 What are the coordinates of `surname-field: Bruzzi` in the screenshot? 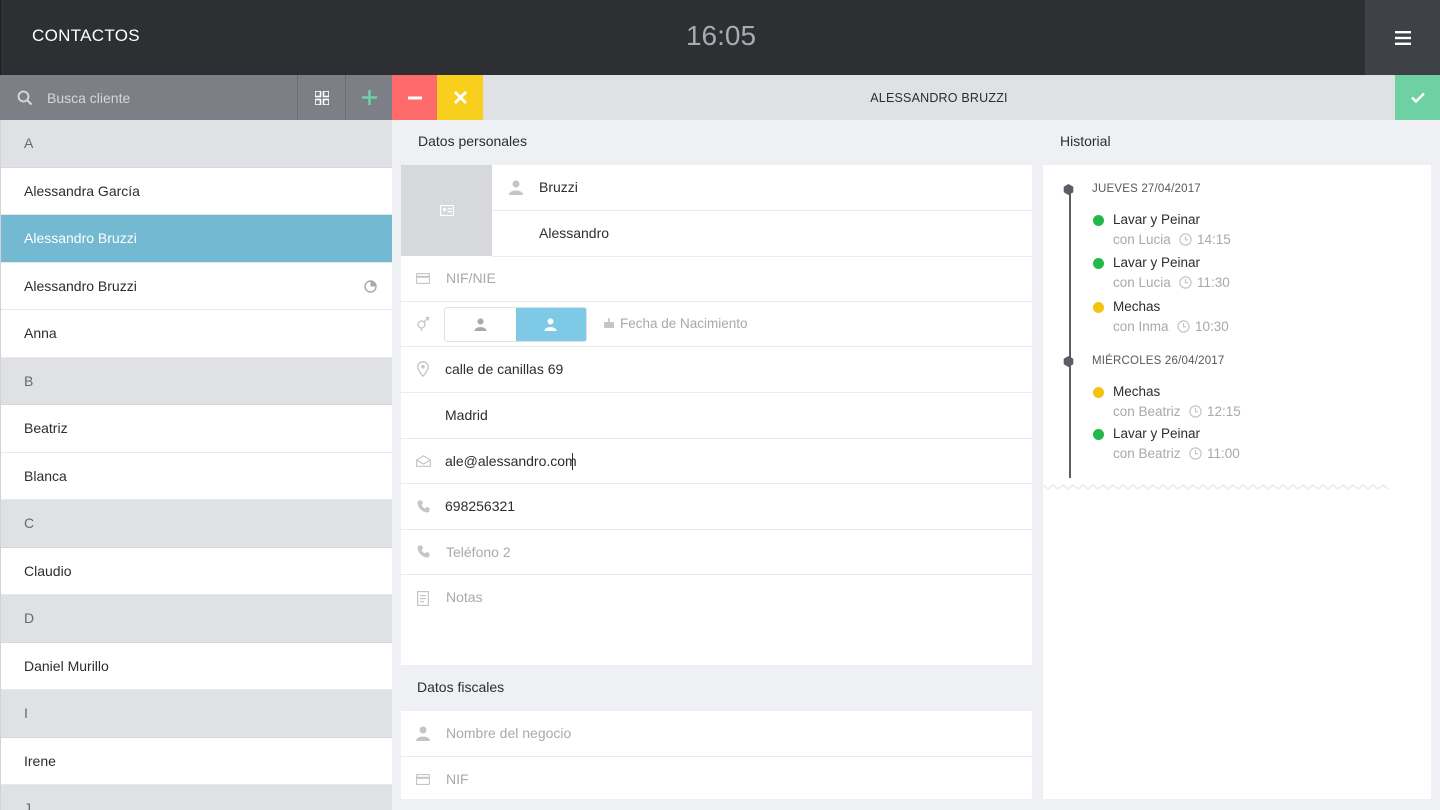 It's located at (762, 188).